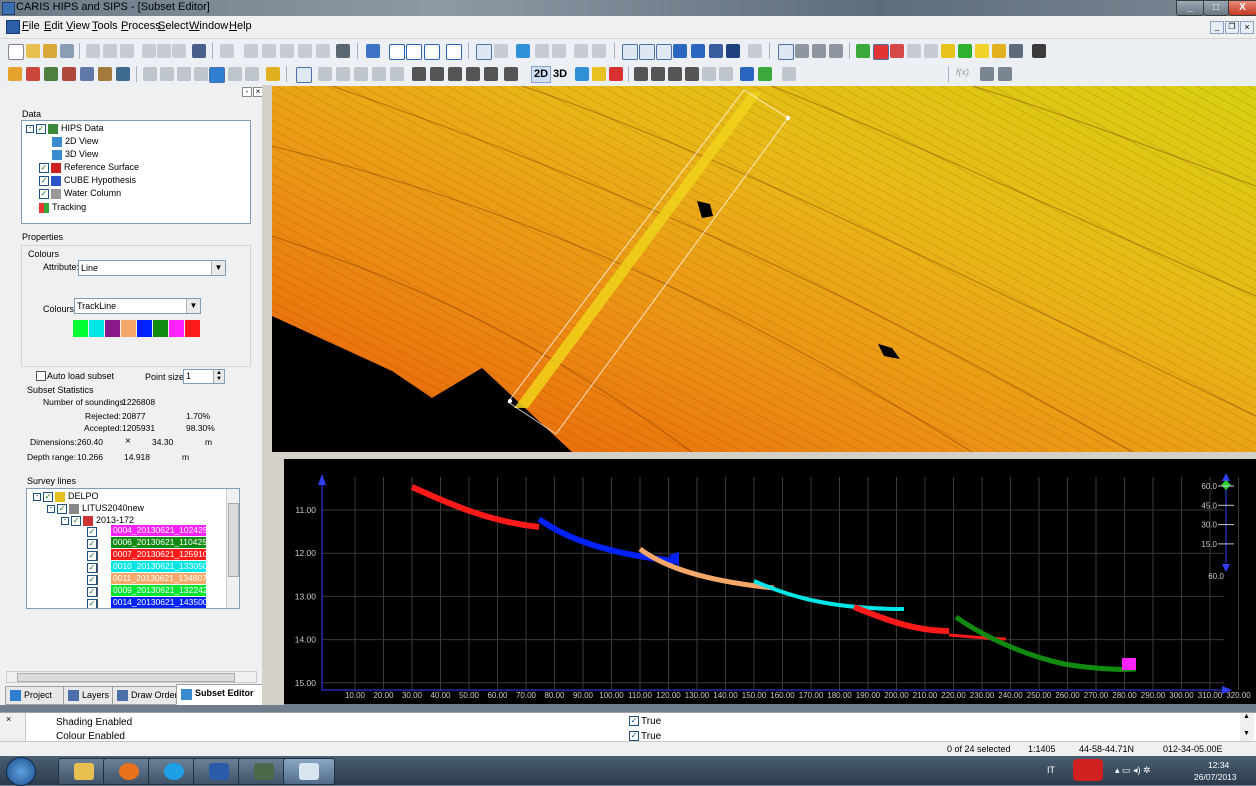  What do you see at coordinates (15, 74) in the screenshot?
I see `process-a-icon` at bounding box center [15, 74].